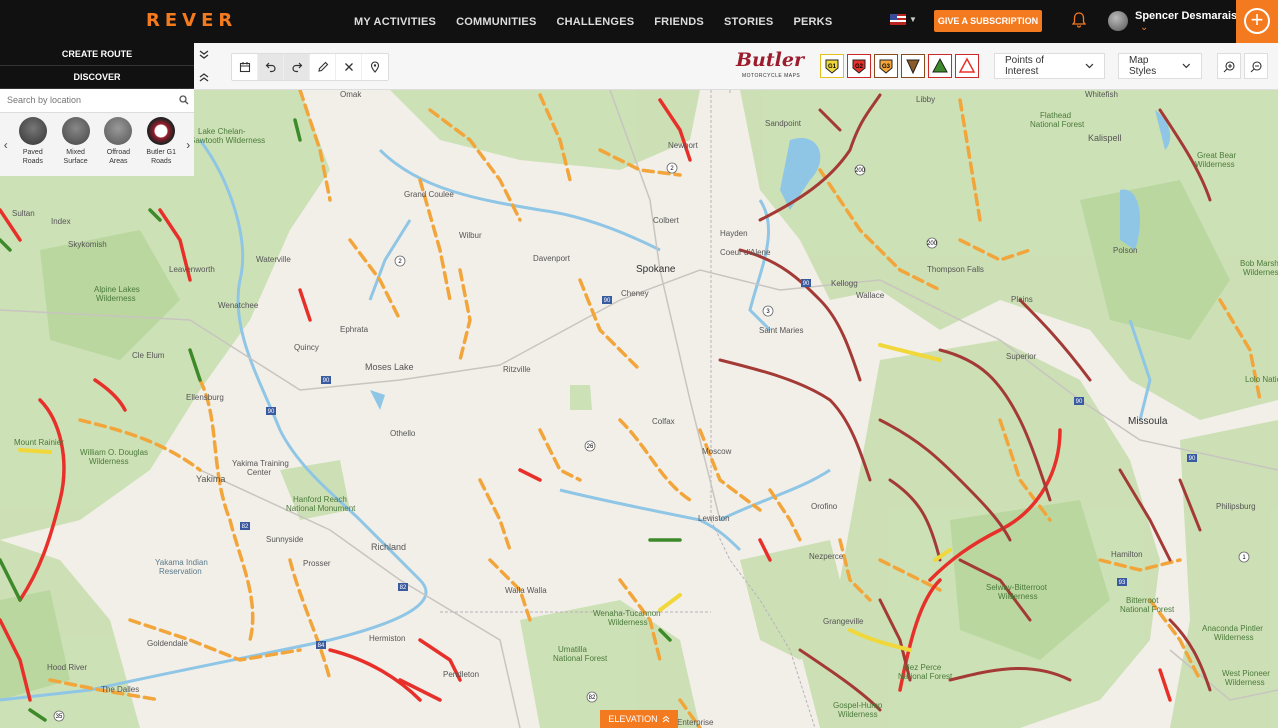 The width and height of the screenshot is (1278, 728). I want to click on redo-icon, so click(296, 67).